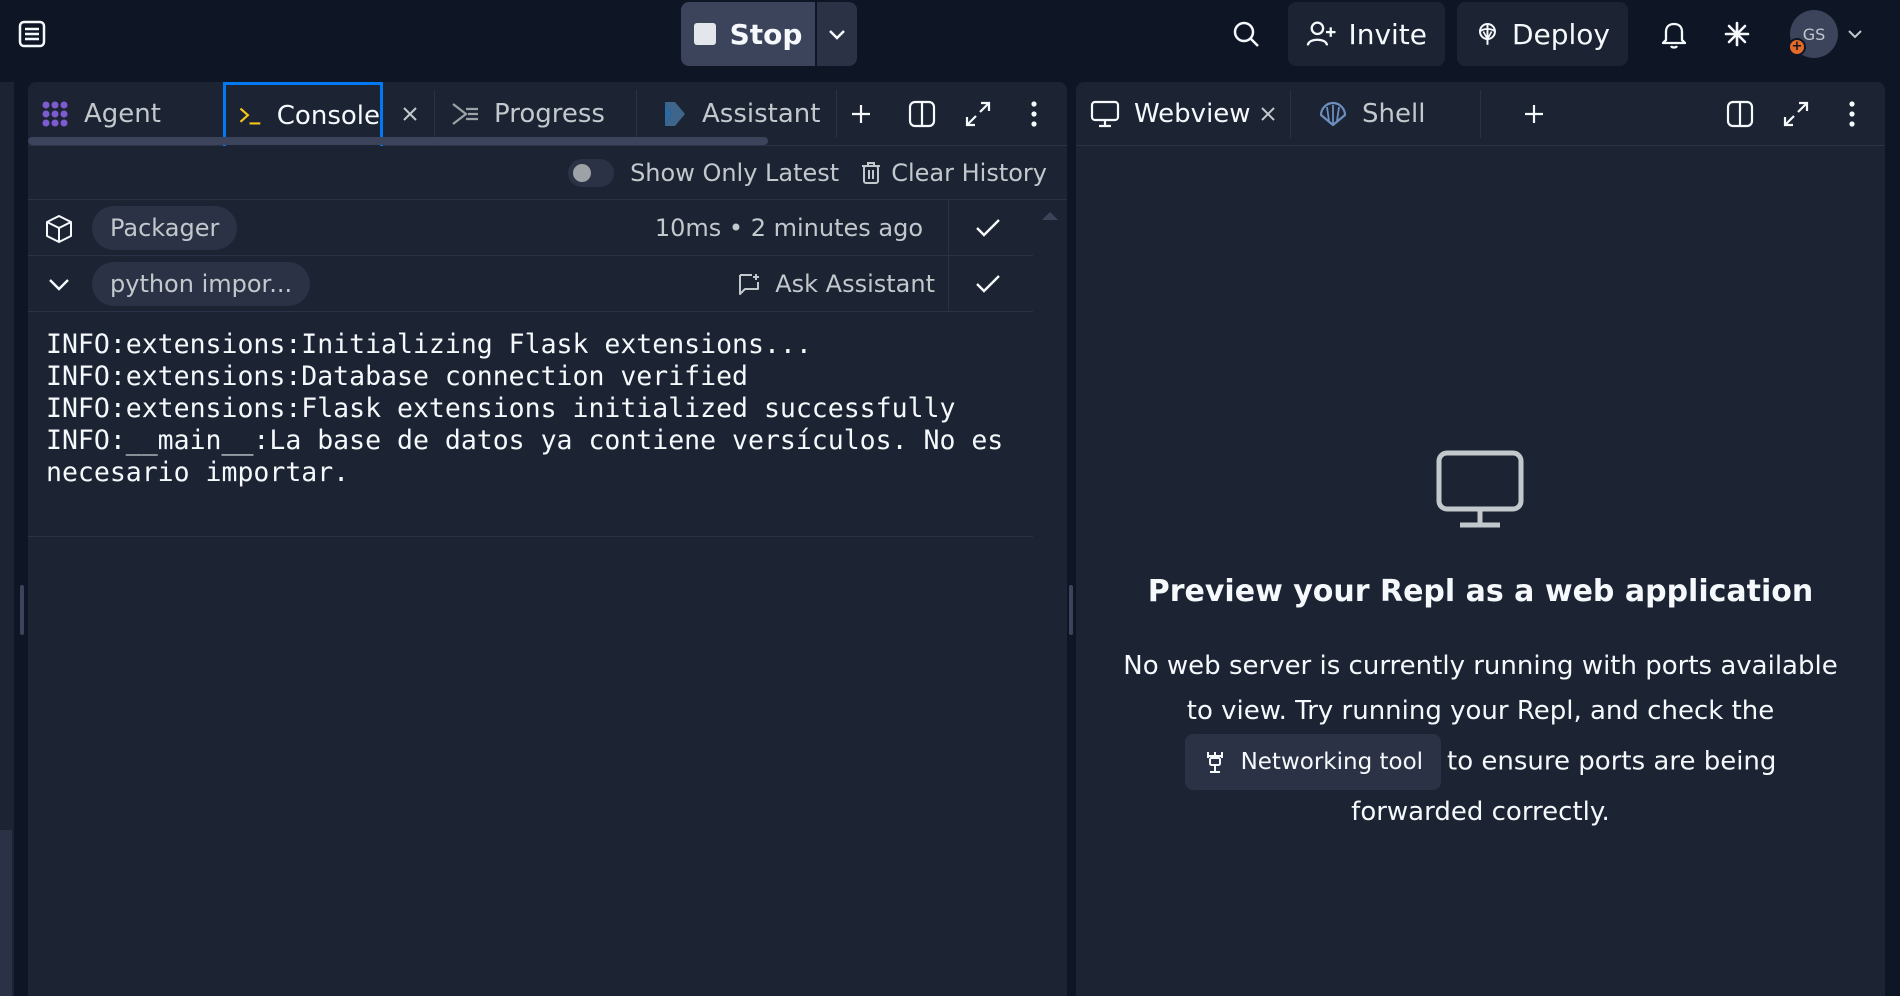  I want to click on left-tab-bar: Agent Console Progress Assistant, so click(547, 114).